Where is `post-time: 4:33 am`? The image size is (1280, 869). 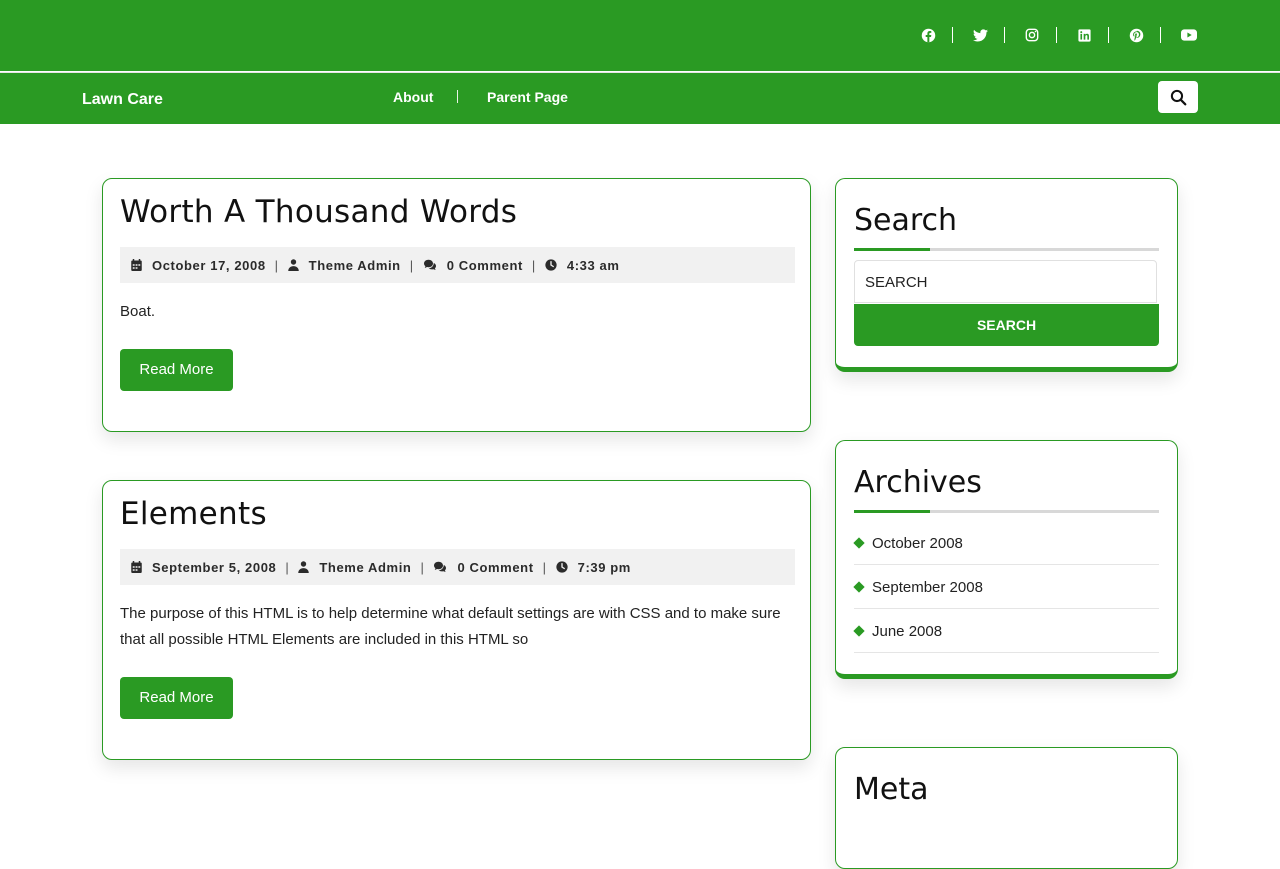 post-time: 4:33 am is located at coordinates (593, 265).